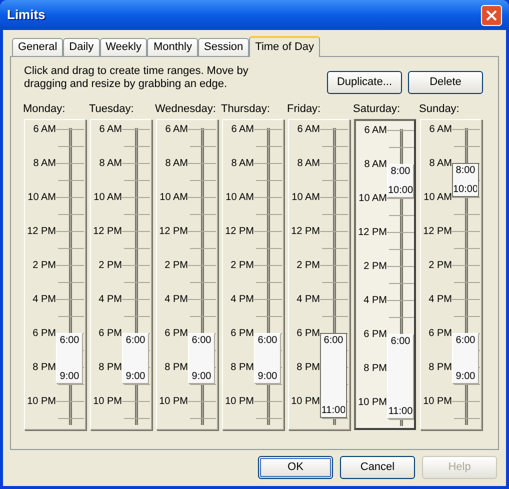 The height and width of the screenshot is (489, 509). What do you see at coordinates (172, 47) in the screenshot?
I see `tab: Monthly` at bounding box center [172, 47].